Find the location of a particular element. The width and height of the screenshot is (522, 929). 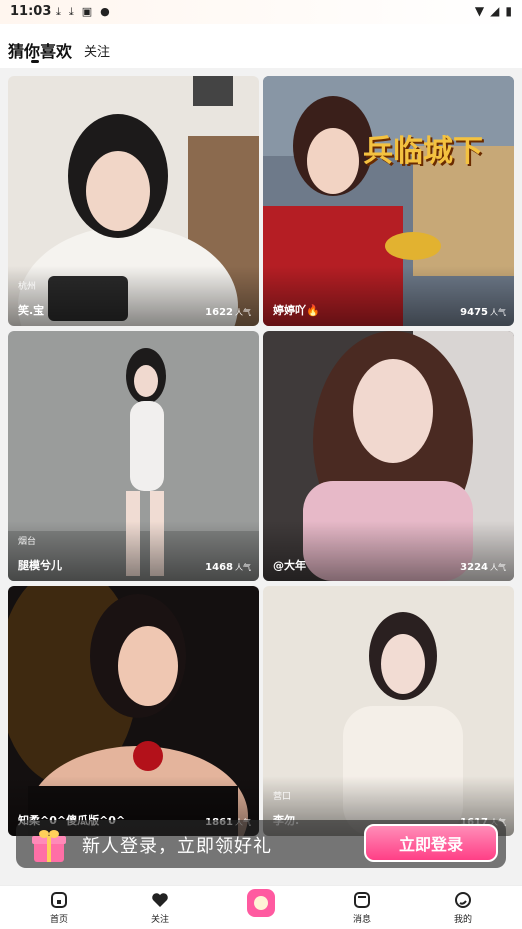

card-name: 婷婷吖🔥 is located at coordinates (296, 310).